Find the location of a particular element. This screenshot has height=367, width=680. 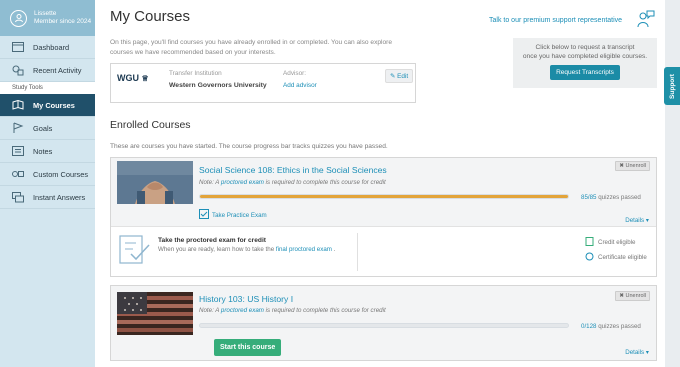

user-name: Lissette is located at coordinates (45, 13).